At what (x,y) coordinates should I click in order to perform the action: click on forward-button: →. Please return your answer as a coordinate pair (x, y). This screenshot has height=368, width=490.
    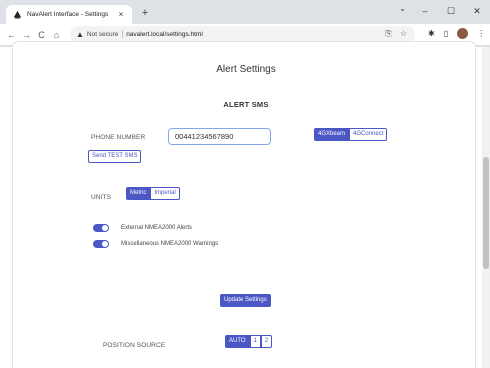
    Looking at the image, I should click on (26, 35).